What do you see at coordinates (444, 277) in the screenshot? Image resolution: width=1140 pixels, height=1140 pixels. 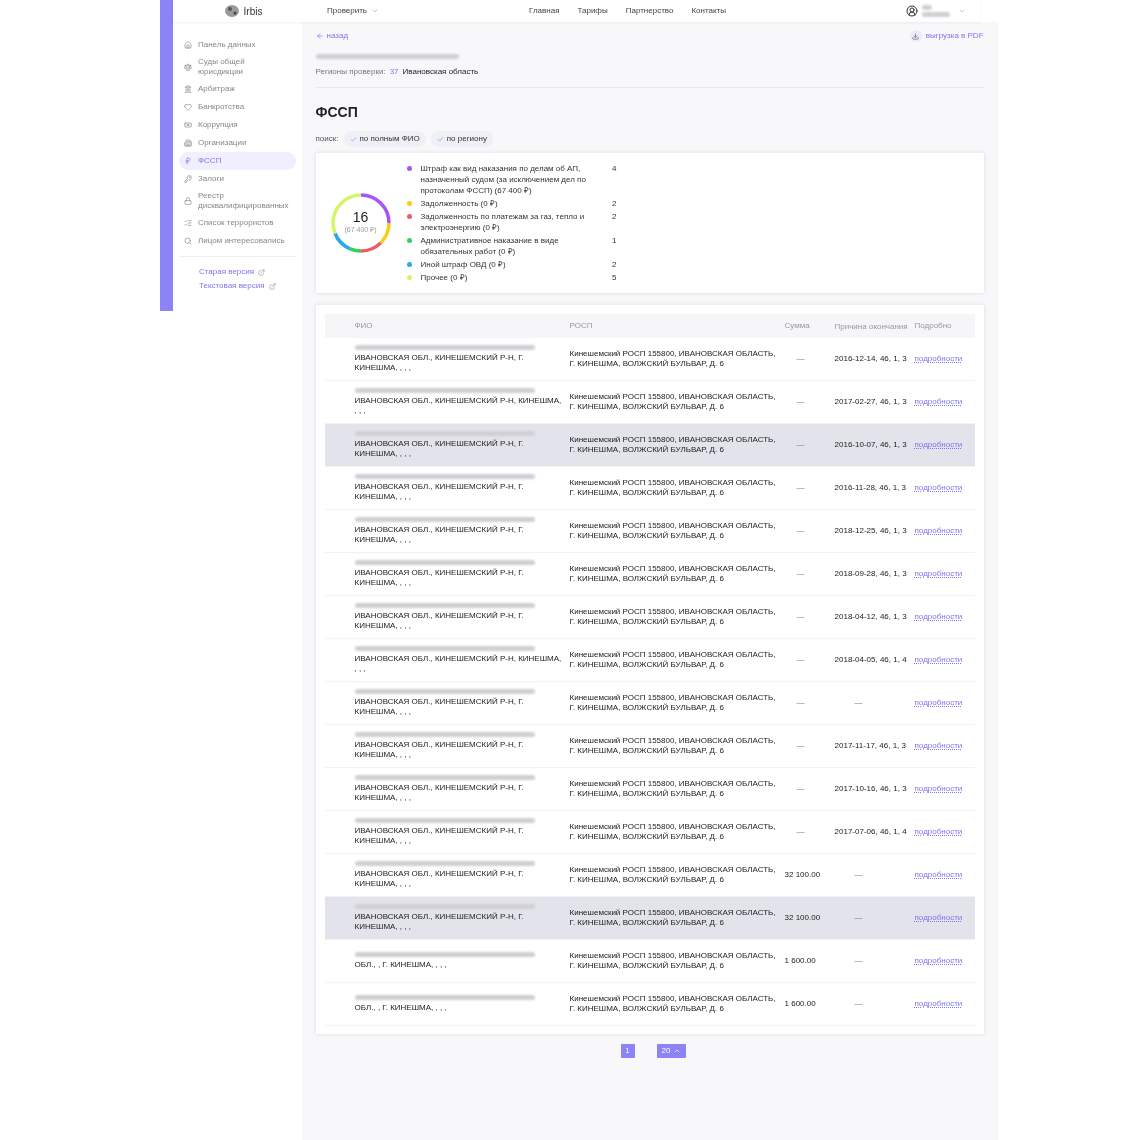 I see `legend-label: Прочее (0 ₽)` at bounding box center [444, 277].